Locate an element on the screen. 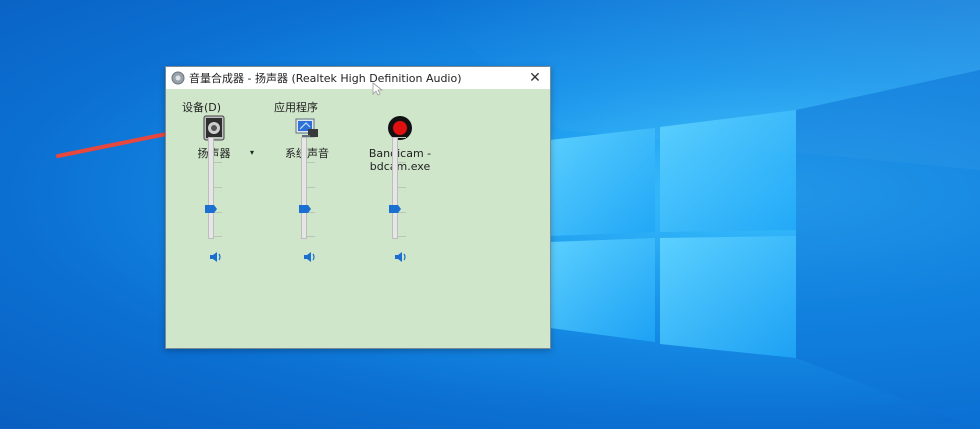 The height and width of the screenshot is (429, 980). chevron-down-icon: ▾ is located at coordinates (252, 152).